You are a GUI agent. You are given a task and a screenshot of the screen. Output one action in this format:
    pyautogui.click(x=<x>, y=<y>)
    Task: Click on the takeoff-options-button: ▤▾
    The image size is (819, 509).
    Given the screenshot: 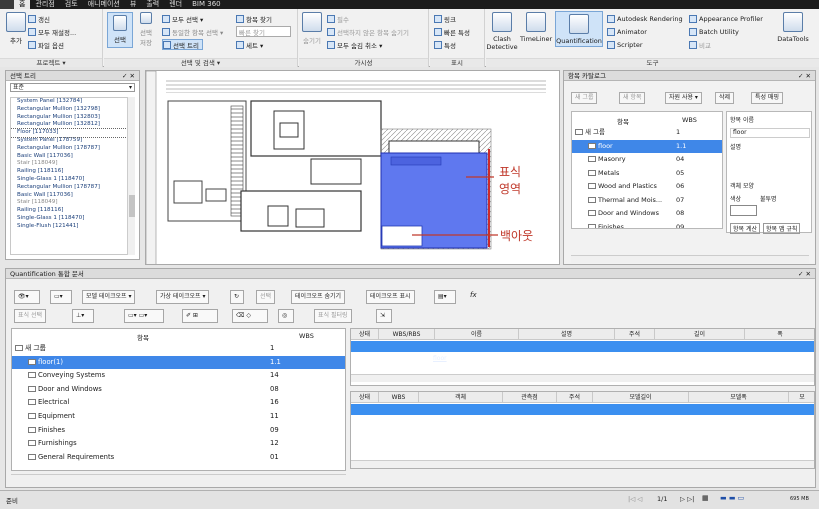 What is the action you would take?
    pyautogui.click(x=445, y=297)
    